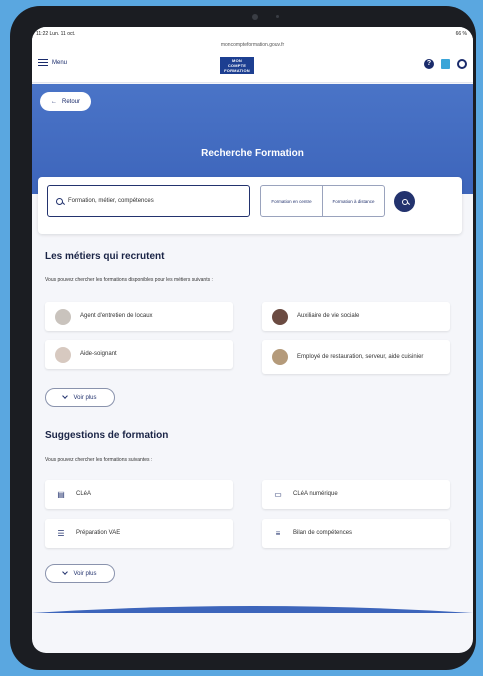 This screenshot has height=676, width=483. I want to click on logo-line: FORMATION, so click(237, 70).